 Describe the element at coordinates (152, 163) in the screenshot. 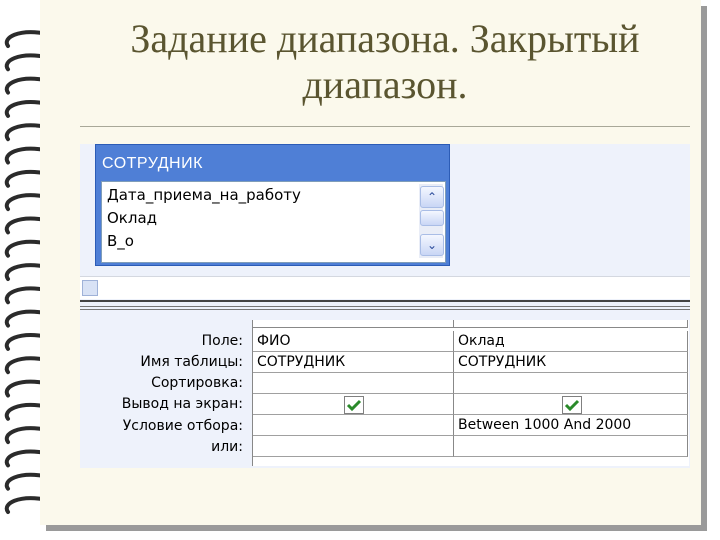

I see `table-name-header: СОТРУДНИК` at that location.